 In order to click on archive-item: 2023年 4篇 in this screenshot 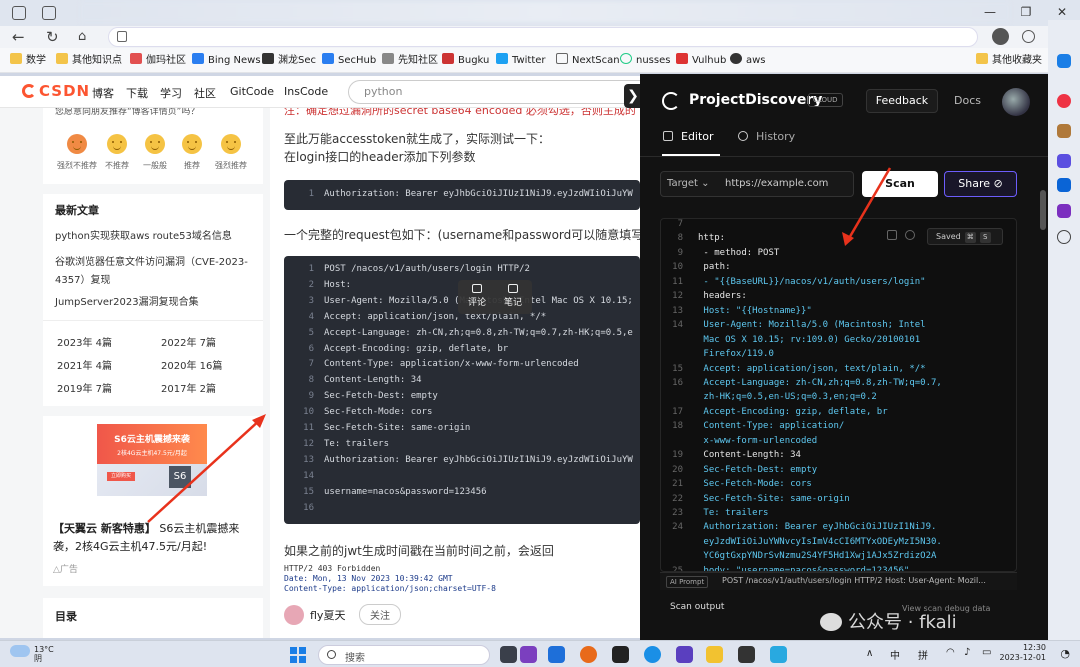, I will do `click(84, 341)`.